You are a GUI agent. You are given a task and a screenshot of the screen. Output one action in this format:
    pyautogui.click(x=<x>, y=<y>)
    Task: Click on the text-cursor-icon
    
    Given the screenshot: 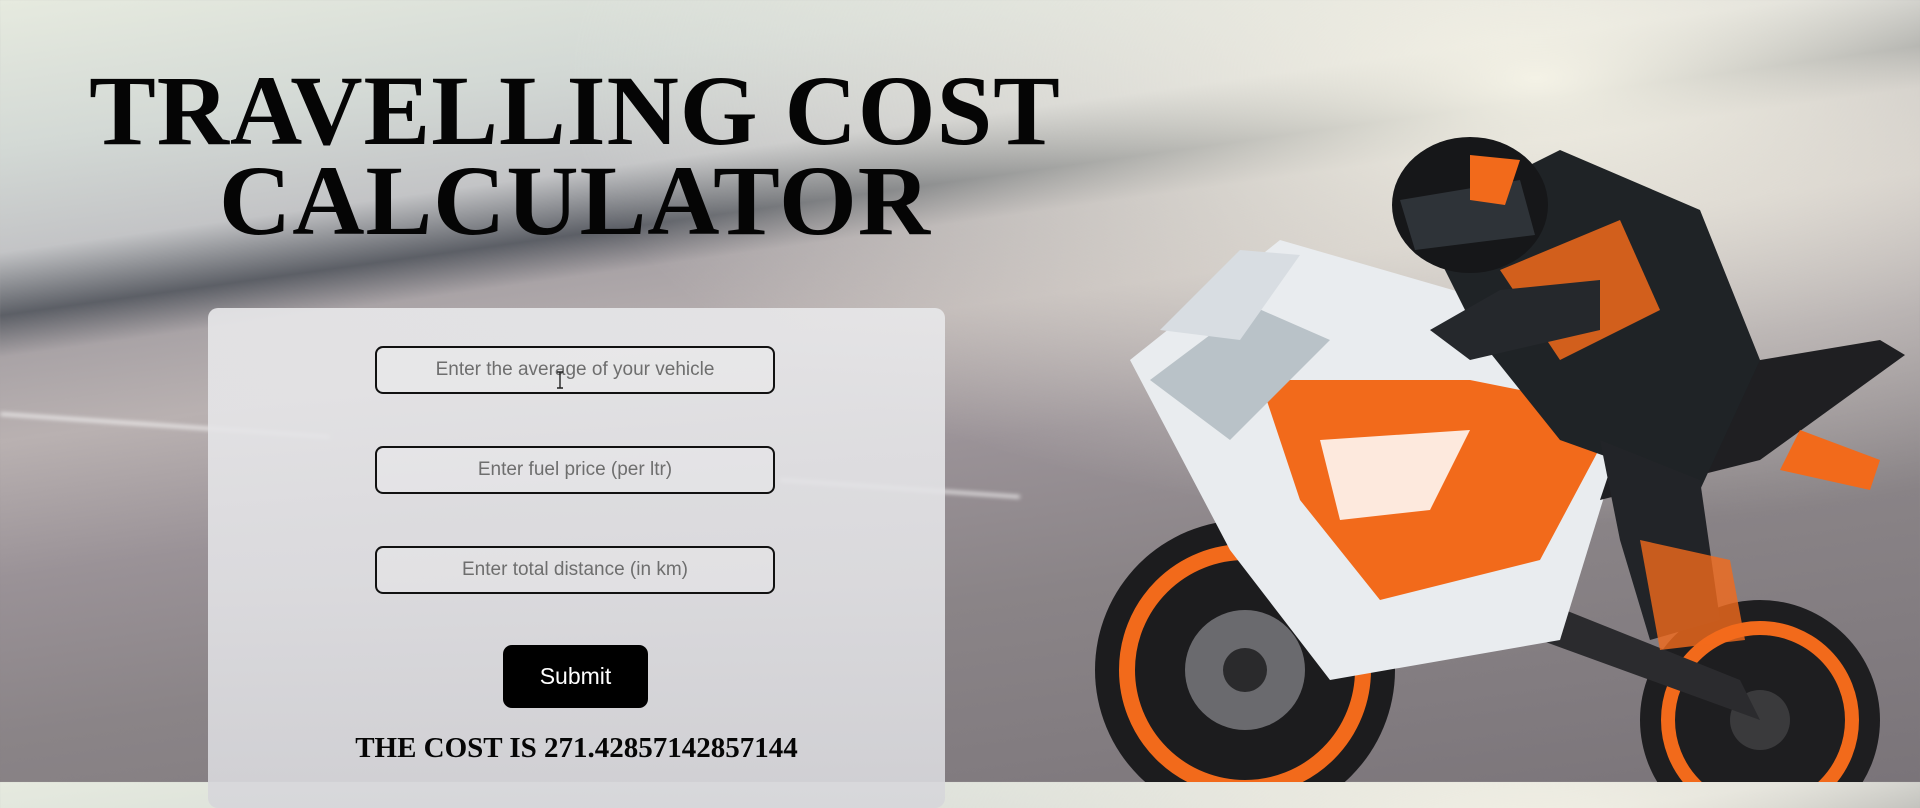 What is the action you would take?
    pyautogui.click(x=560, y=380)
    